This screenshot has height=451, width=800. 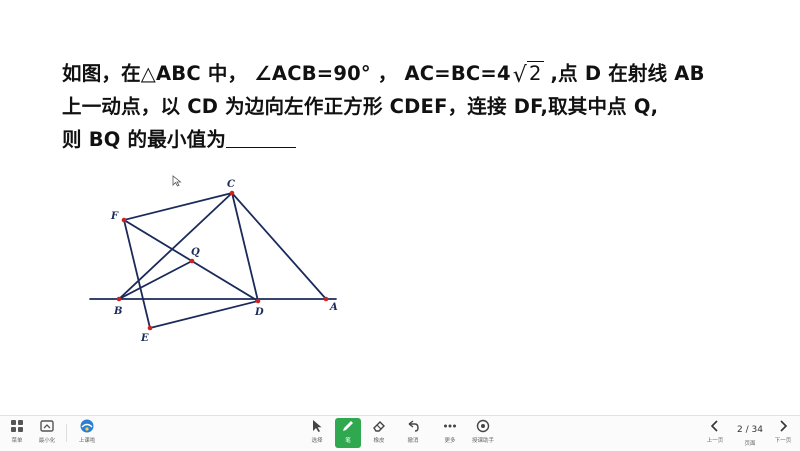 What do you see at coordinates (482, 441) in the screenshot?
I see `assistant-label: 授课助手` at bounding box center [482, 441].